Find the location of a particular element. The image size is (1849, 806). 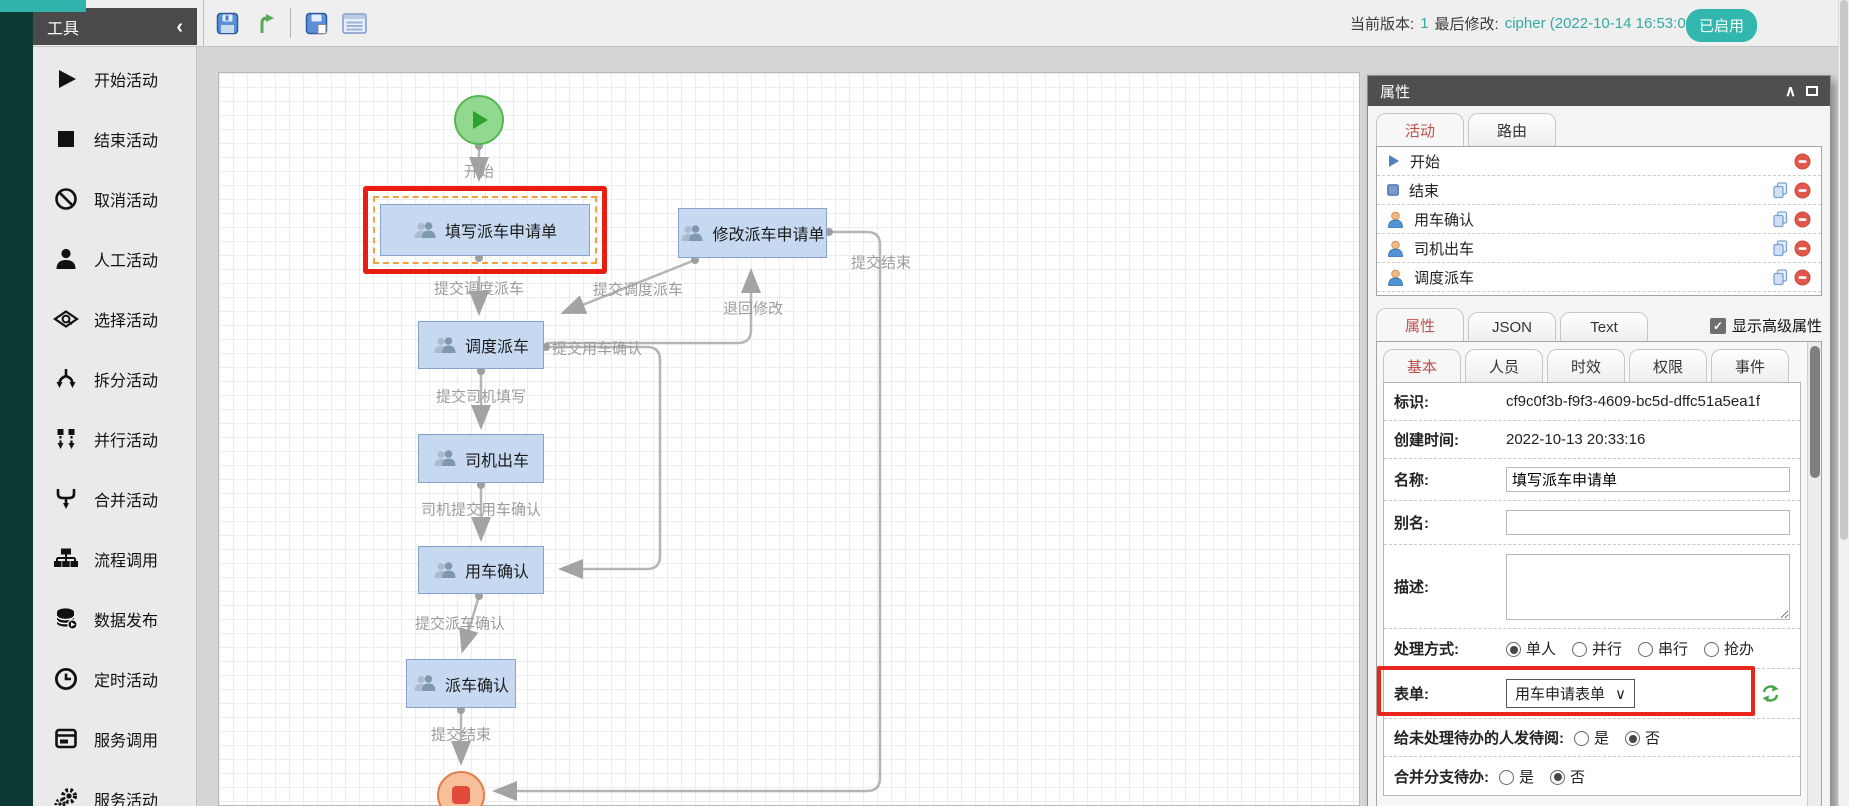

radio-selected-icon is located at coordinates (1558, 777).